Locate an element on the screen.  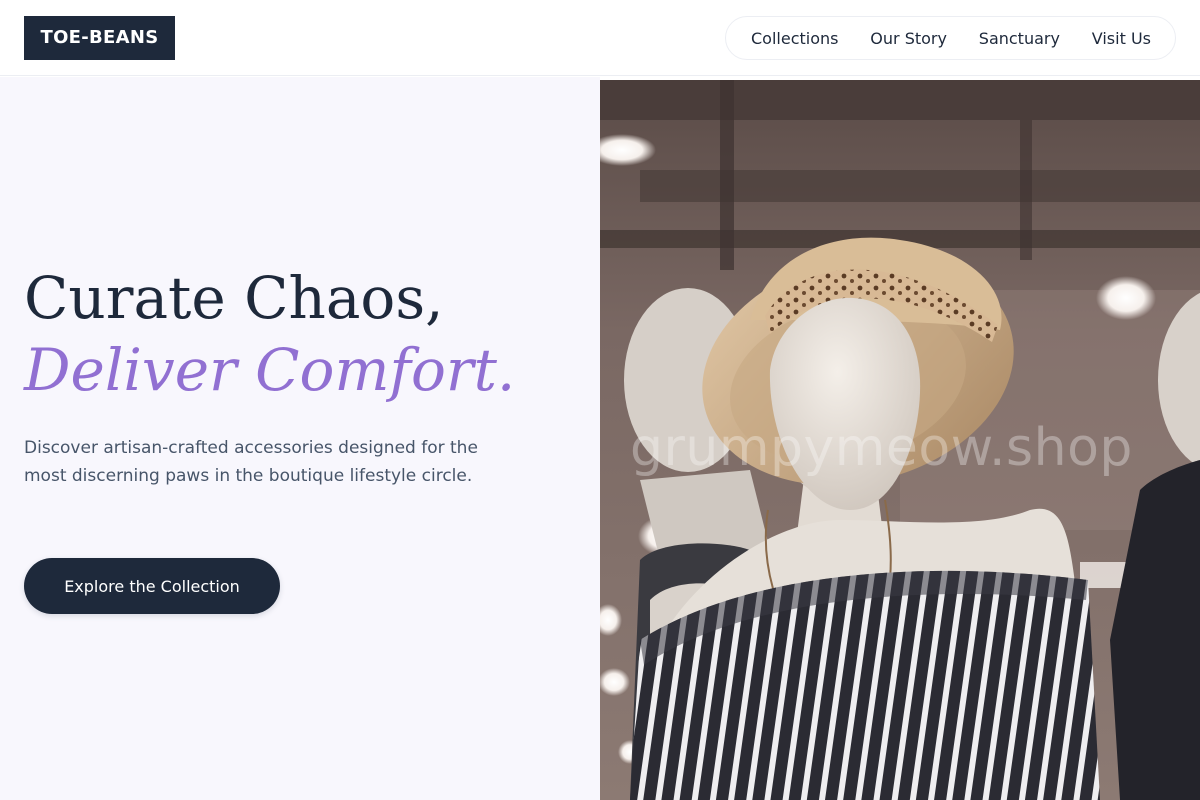
nav-link-collections: Collections is located at coordinates (794, 38).